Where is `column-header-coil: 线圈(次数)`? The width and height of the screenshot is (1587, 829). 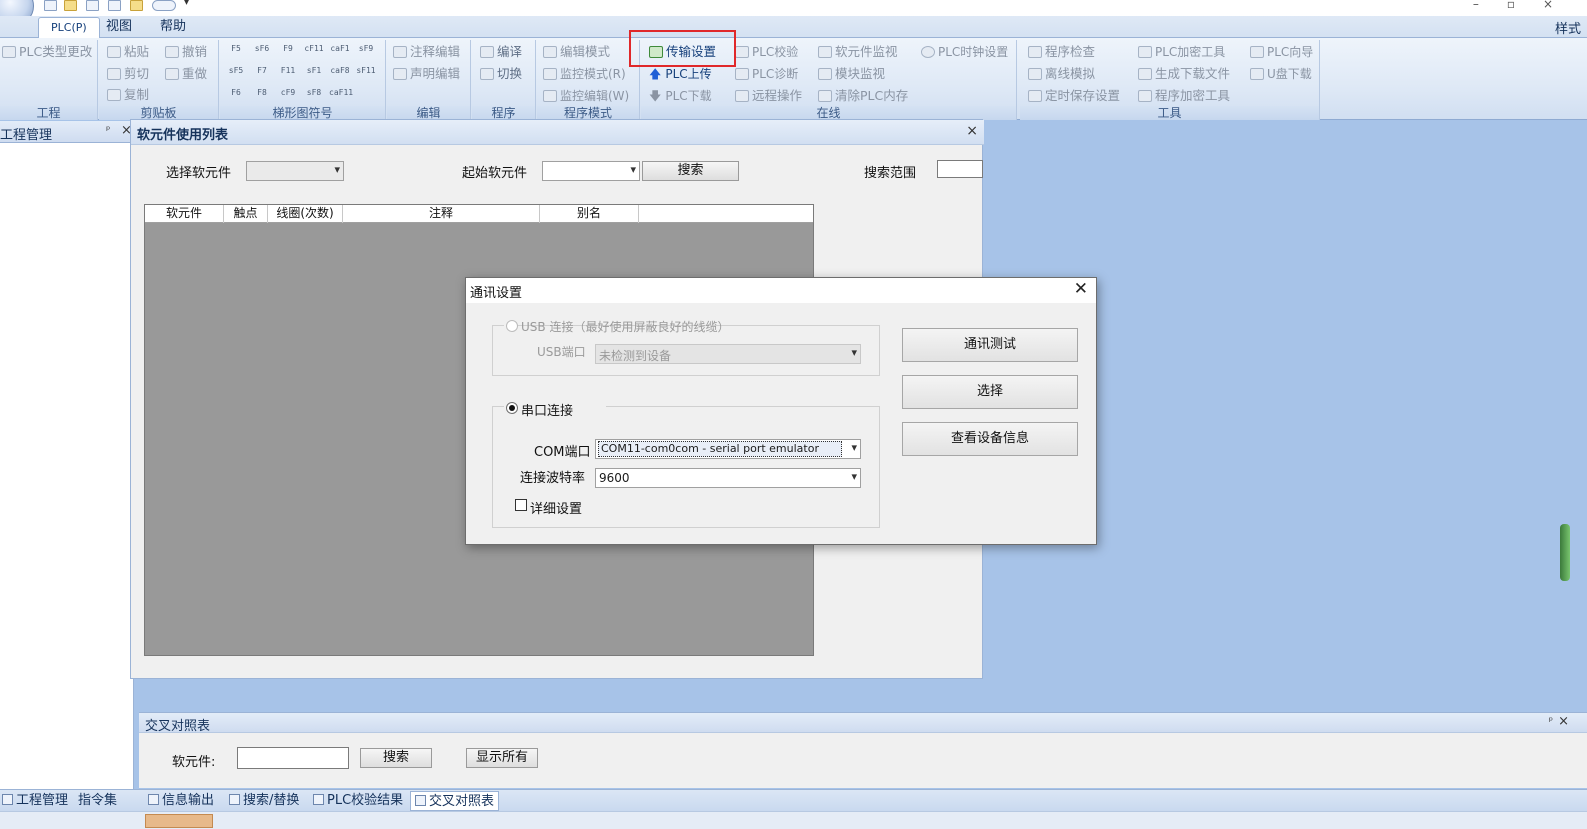
column-header-coil: 线圈(次数) is located at coordinates (305, 214).